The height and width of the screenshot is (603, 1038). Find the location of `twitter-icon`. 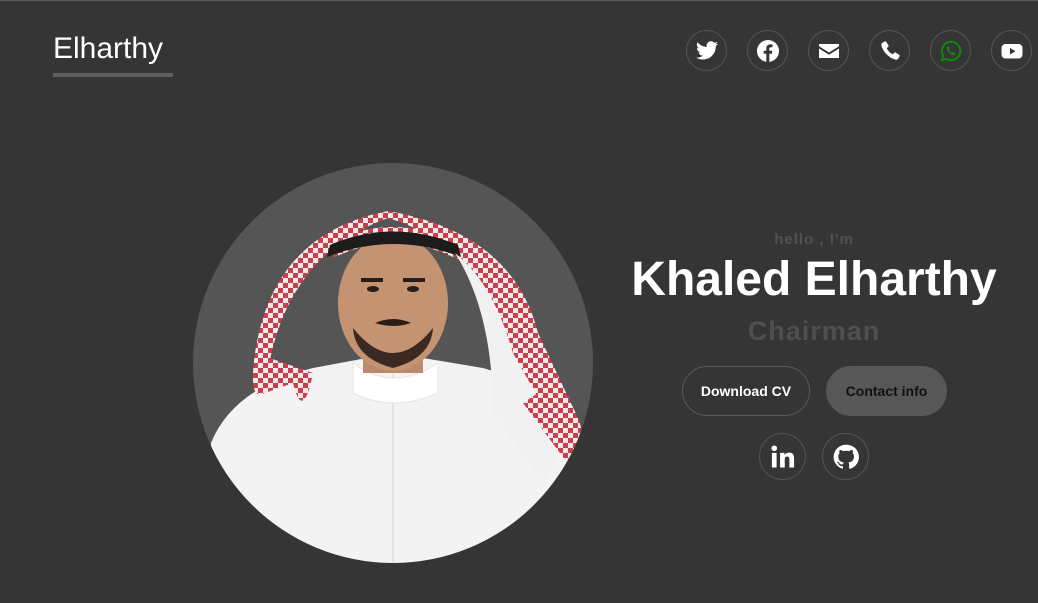

twitter-icon is located at coordinates (706, 50).